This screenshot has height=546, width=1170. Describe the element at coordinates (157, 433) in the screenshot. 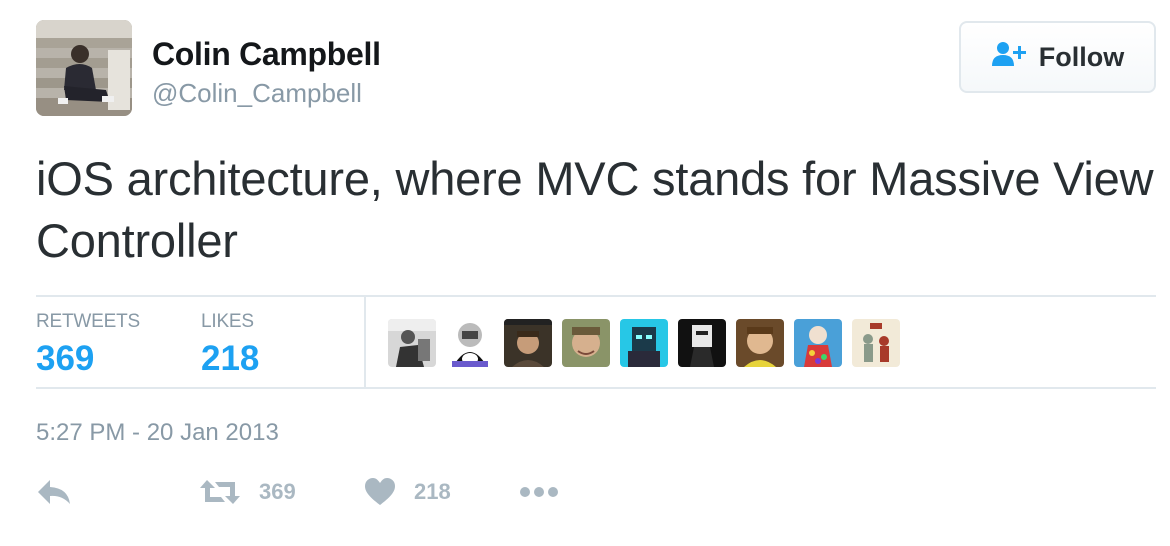

I see `tweet-timestamp: 5:27 PM - 20 Jan 2013` at that location.